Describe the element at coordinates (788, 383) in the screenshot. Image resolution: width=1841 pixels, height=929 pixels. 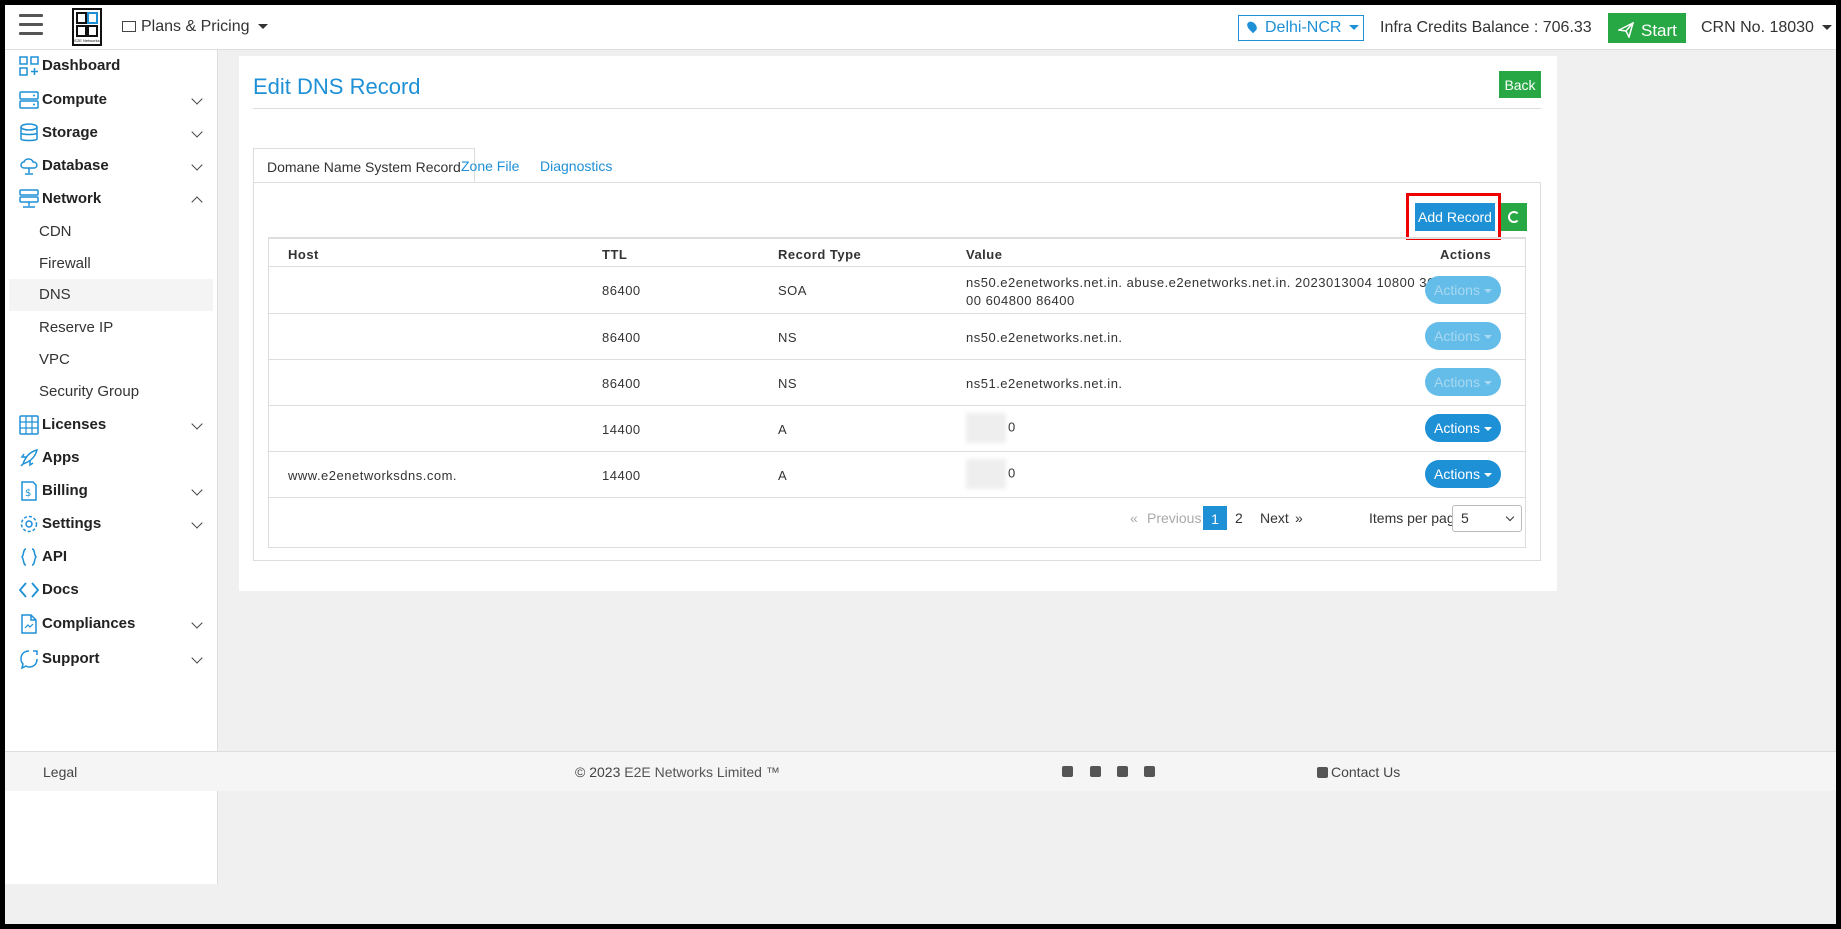
I see `cell-record-type: NS` at that location.